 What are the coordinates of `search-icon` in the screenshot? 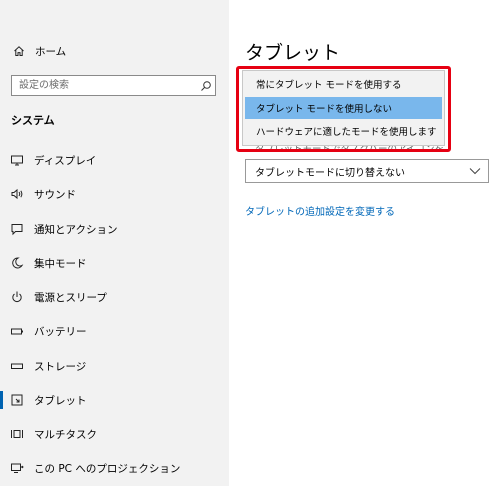 It's located at (206, 85).